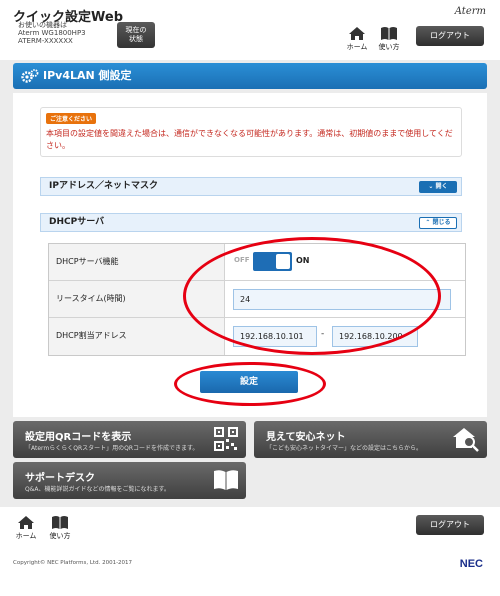 Image resolution: width=500 pixels, height=596 pixels. What do you see at coordinates (375, 336) in the screenshot?
I see `dhcp-end-input: 192.168.10.200` at bounding box center [375, 336].